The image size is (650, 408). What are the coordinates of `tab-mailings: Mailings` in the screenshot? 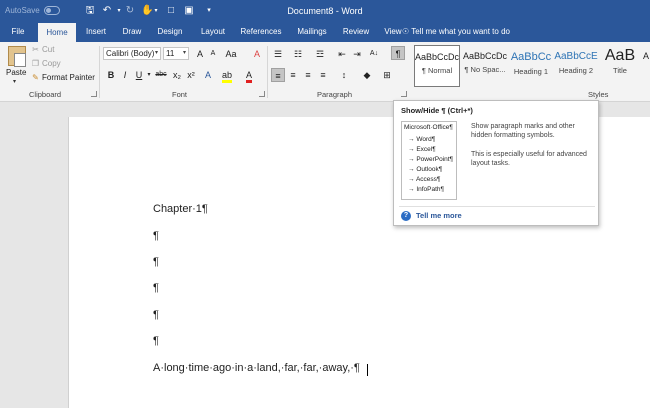 It's located at (312, 32).